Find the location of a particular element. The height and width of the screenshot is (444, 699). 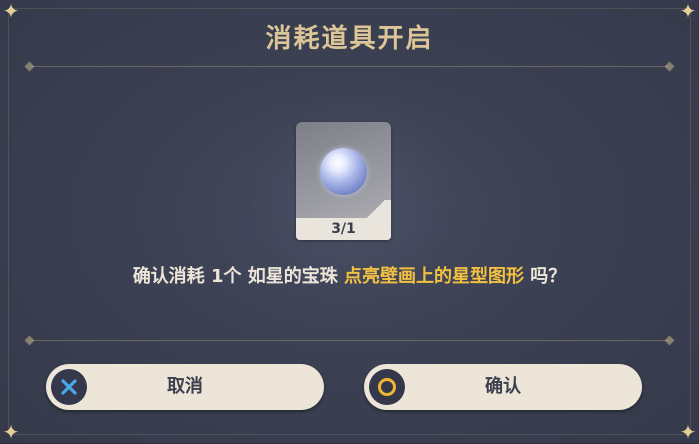

cancel-button: 取消 is located at coordinates (185, 387).